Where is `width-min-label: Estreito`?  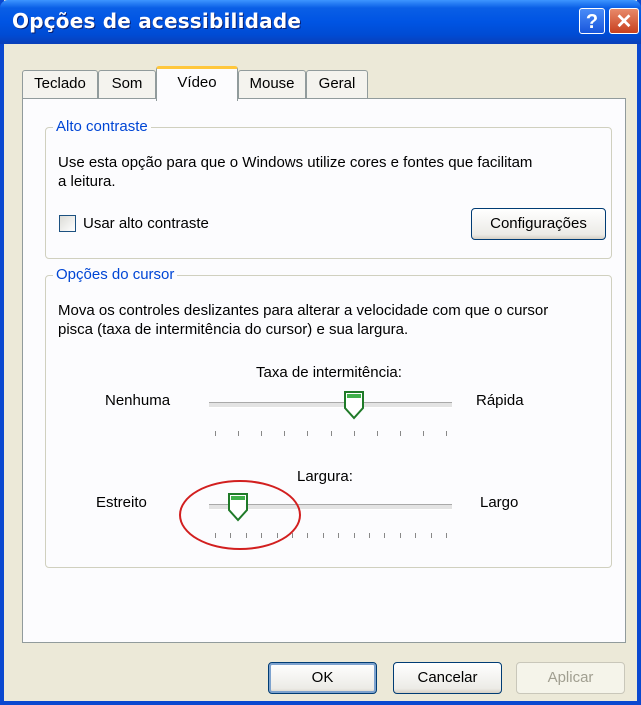
width-min-label: Estreito is located at coordinates (121, 502).